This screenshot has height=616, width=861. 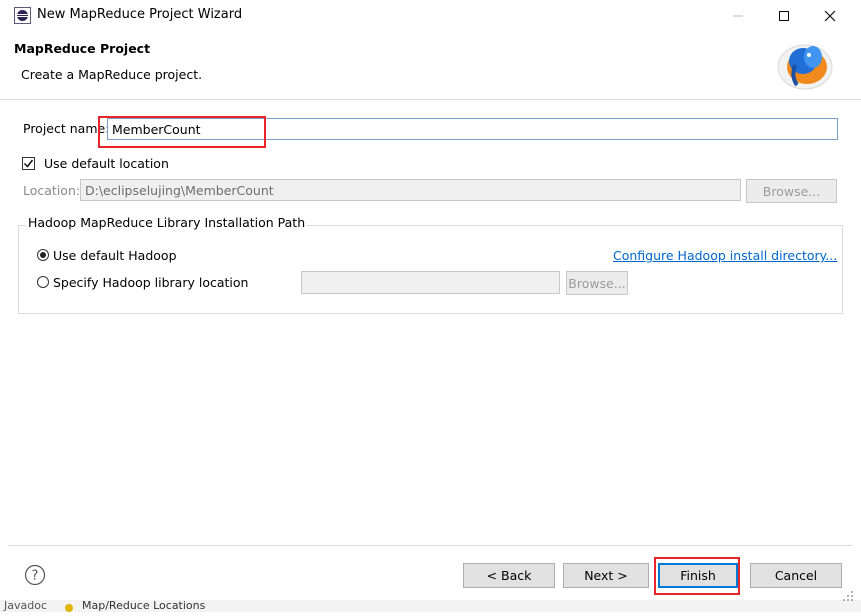 What do you see at coordinates (430, 282) in the screenshot?
I see `hadoop-library-input` at bounding box center [430, 282].